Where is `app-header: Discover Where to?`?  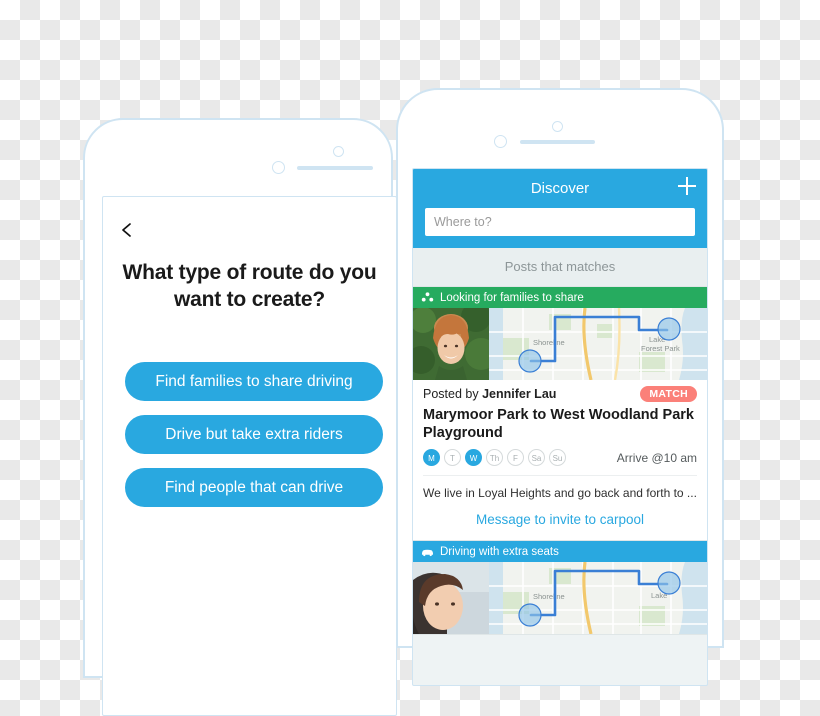 app-header: Discover Where to? is located at coordinates (560, 208).